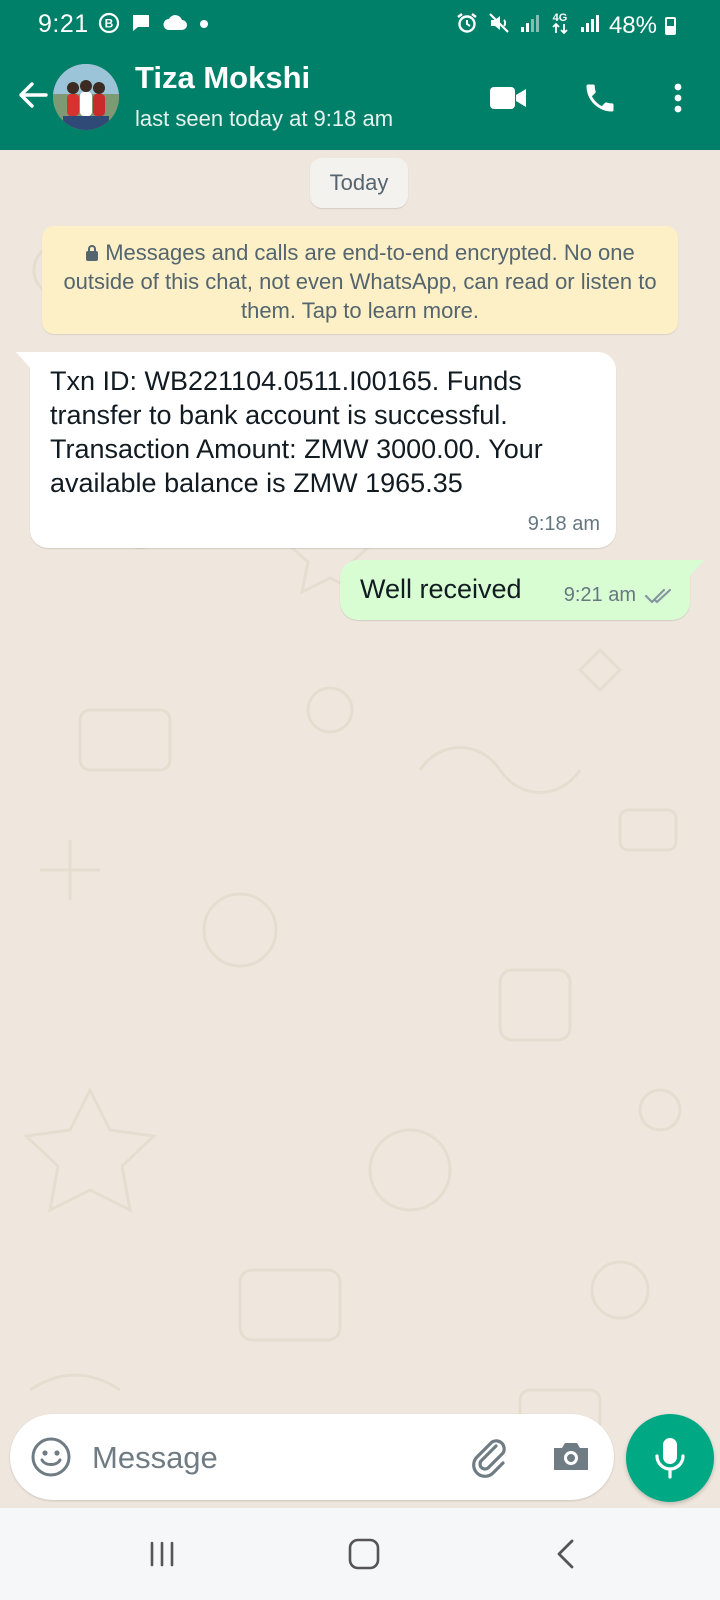 This screenshot has height=1600, width=720. I want to click on b-app-icon: B, so click(109, 25).